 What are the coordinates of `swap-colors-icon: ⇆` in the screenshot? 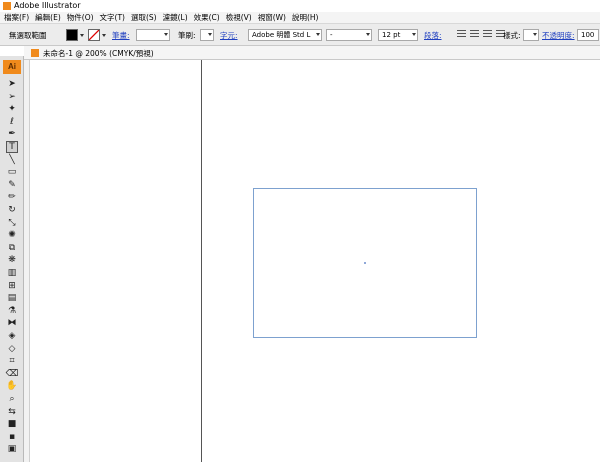 It's located at (12, 412).